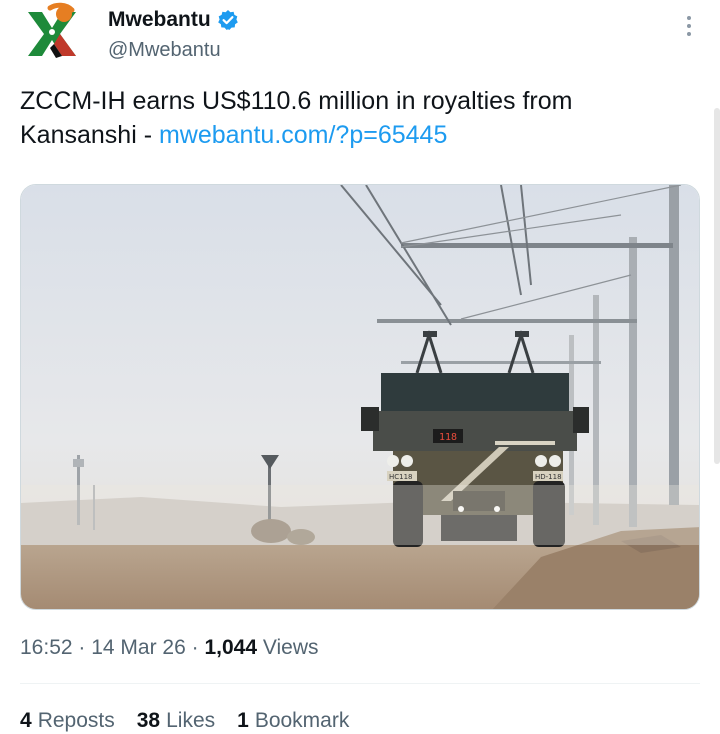 This screenshot has height=734, width=720. Describe the element at coordinates (290, 647) in the screenshot. I see `views-label: Views` at that location.